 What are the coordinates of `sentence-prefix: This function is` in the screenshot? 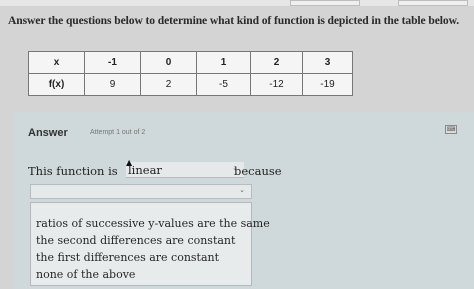 It's located at (73, 171).